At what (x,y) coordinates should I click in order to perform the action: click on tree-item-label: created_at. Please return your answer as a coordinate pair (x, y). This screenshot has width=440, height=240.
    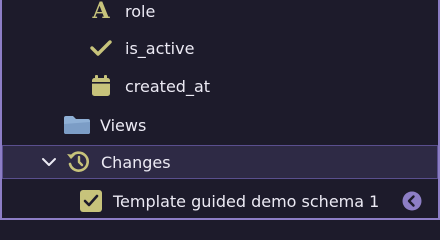
    Looking at the image, I should click on (168, 86).